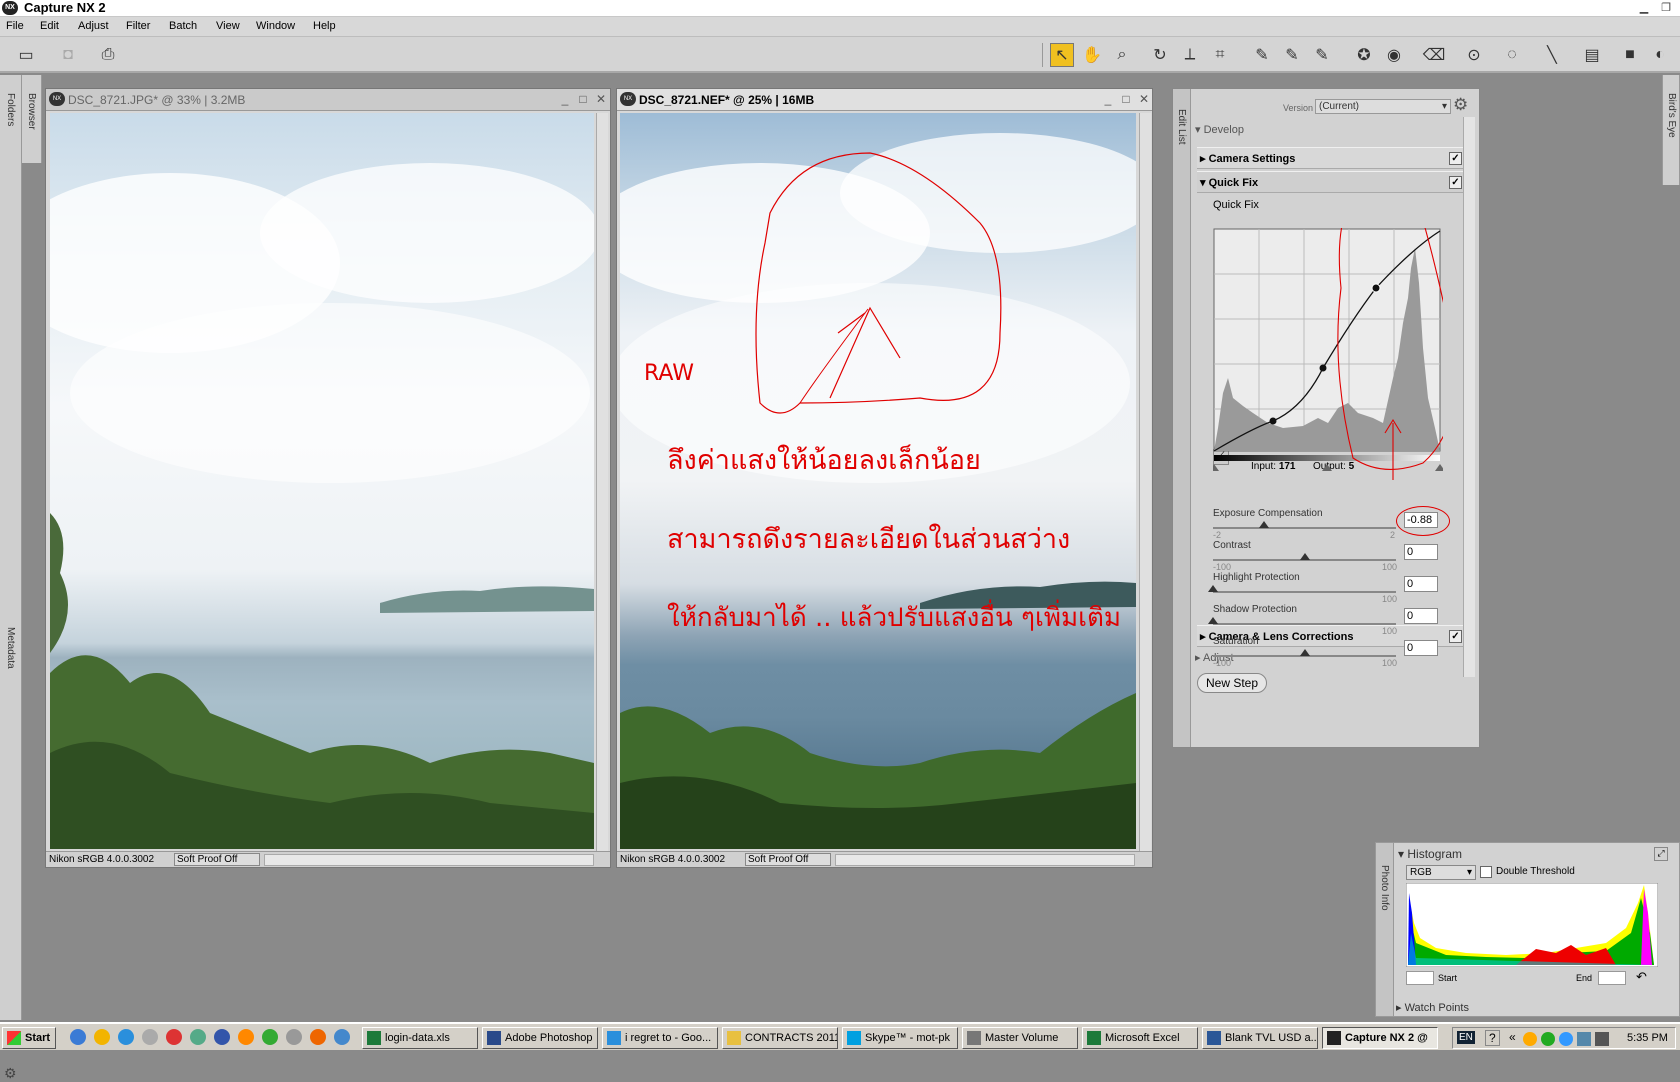  I want to click on gradient-tool-icon: ▤, so click(1592, 55).